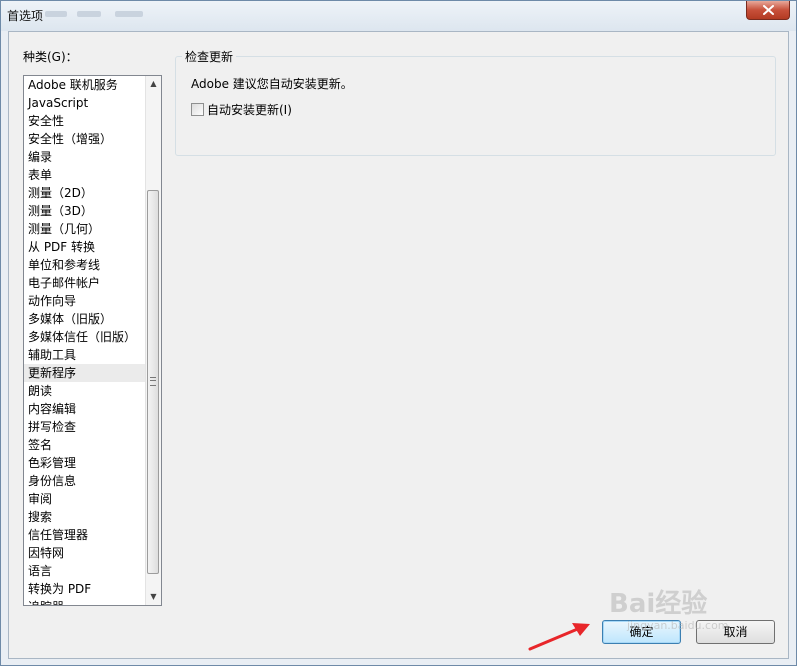  What do you see at coordinates (84, 427) in the screenshot?
I see `category-item: 拼写检查` at bounding box center [84, 427].